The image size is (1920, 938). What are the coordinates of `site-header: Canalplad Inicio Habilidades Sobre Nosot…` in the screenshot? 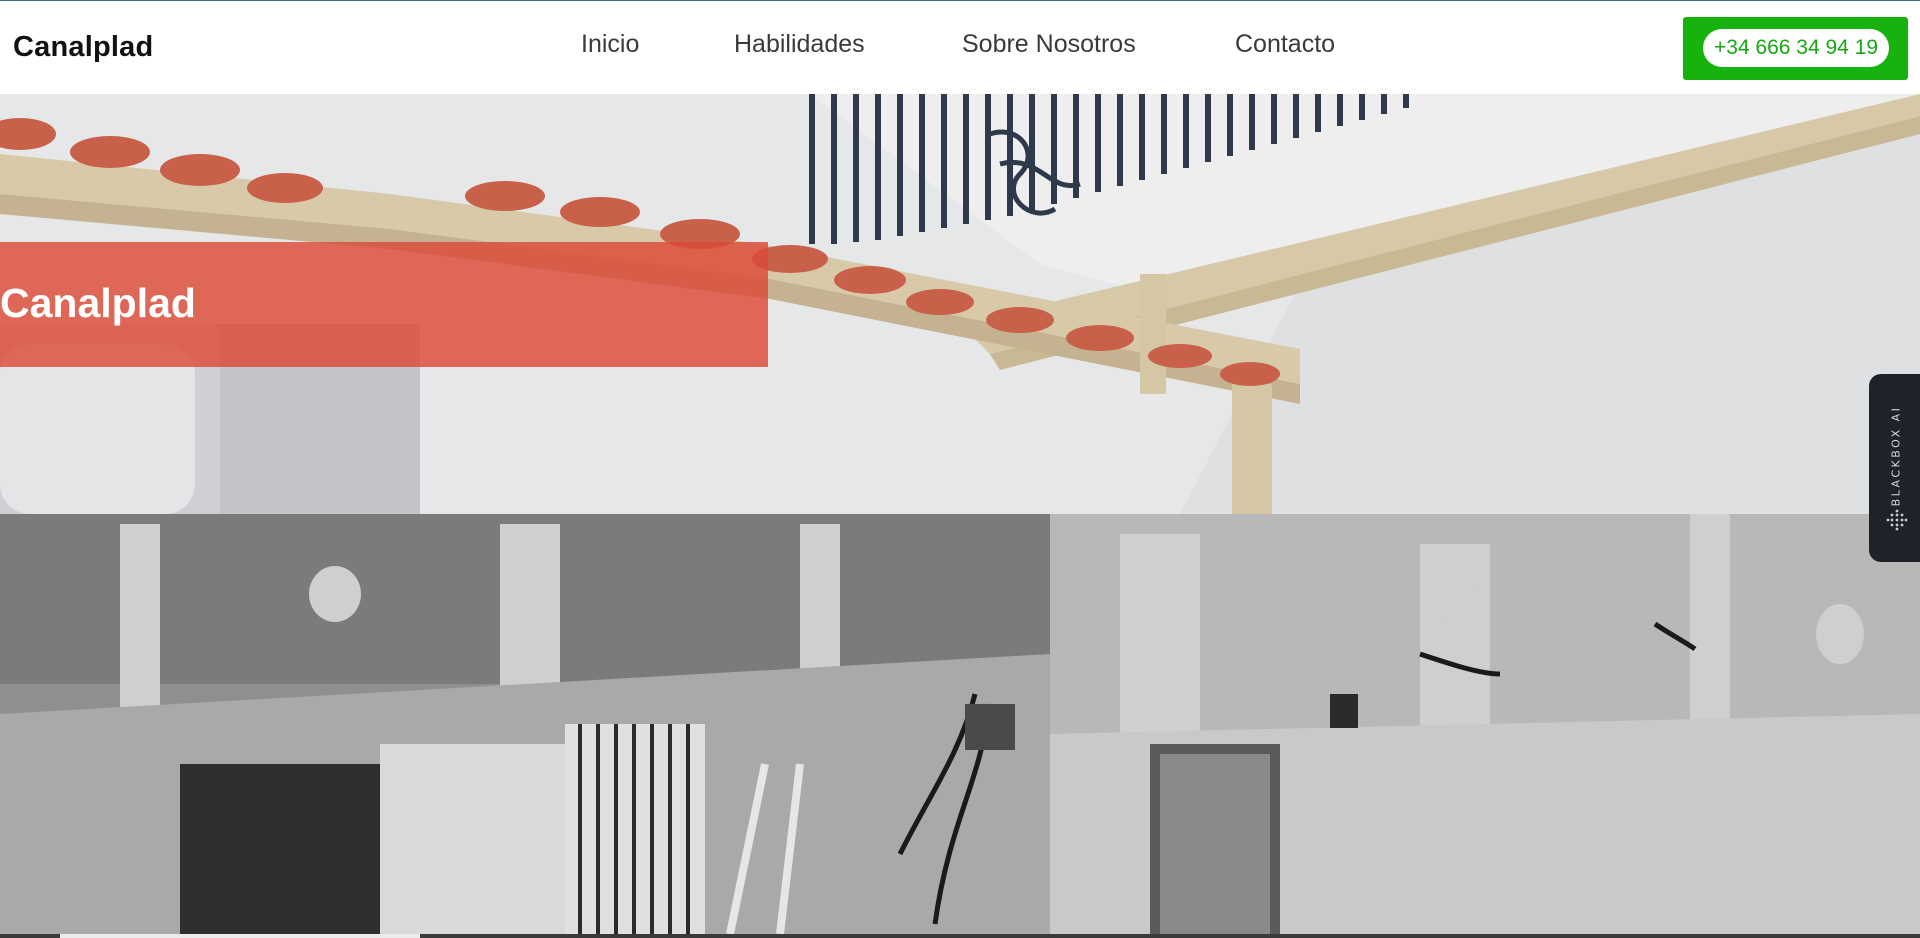 It's located at (960, 47).